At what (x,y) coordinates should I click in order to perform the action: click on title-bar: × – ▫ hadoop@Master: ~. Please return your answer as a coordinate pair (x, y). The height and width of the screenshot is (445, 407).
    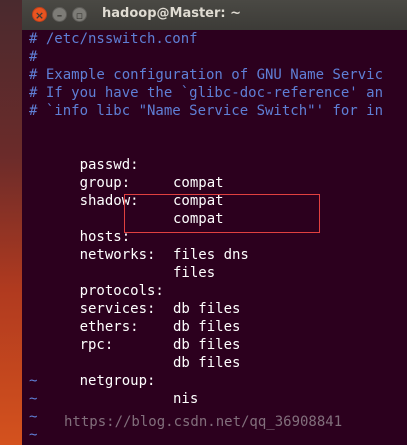
    Looking at the image, I should click on (214, 15).